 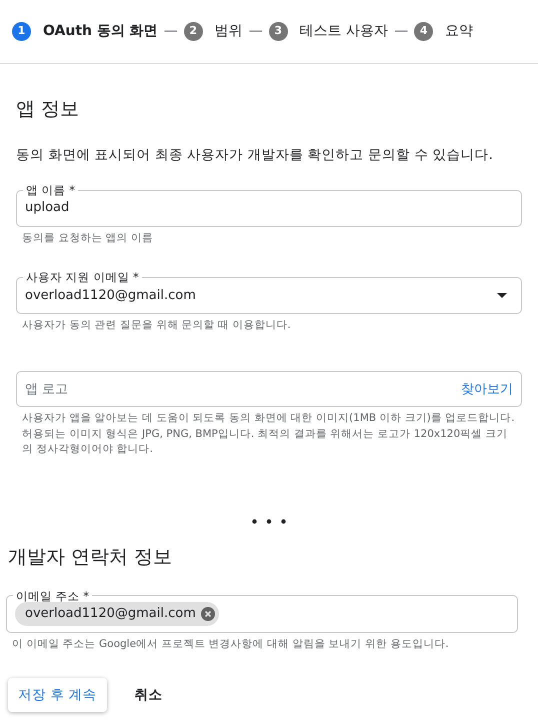 What do you see at coordinates (193, 31) in the screenshot?
I see `step-number: 2` at bounding box center [193, 31].